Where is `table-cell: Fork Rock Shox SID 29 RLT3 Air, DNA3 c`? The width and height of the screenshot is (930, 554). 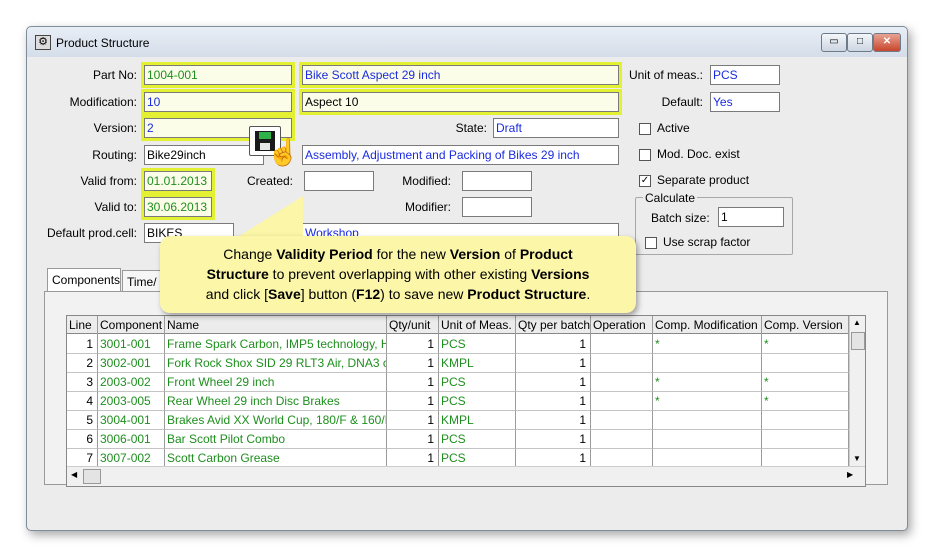 table-cell: Fork Rock Shox SID 29 RLT3 Air, DNA3 c is located at coordinates (276, 363).